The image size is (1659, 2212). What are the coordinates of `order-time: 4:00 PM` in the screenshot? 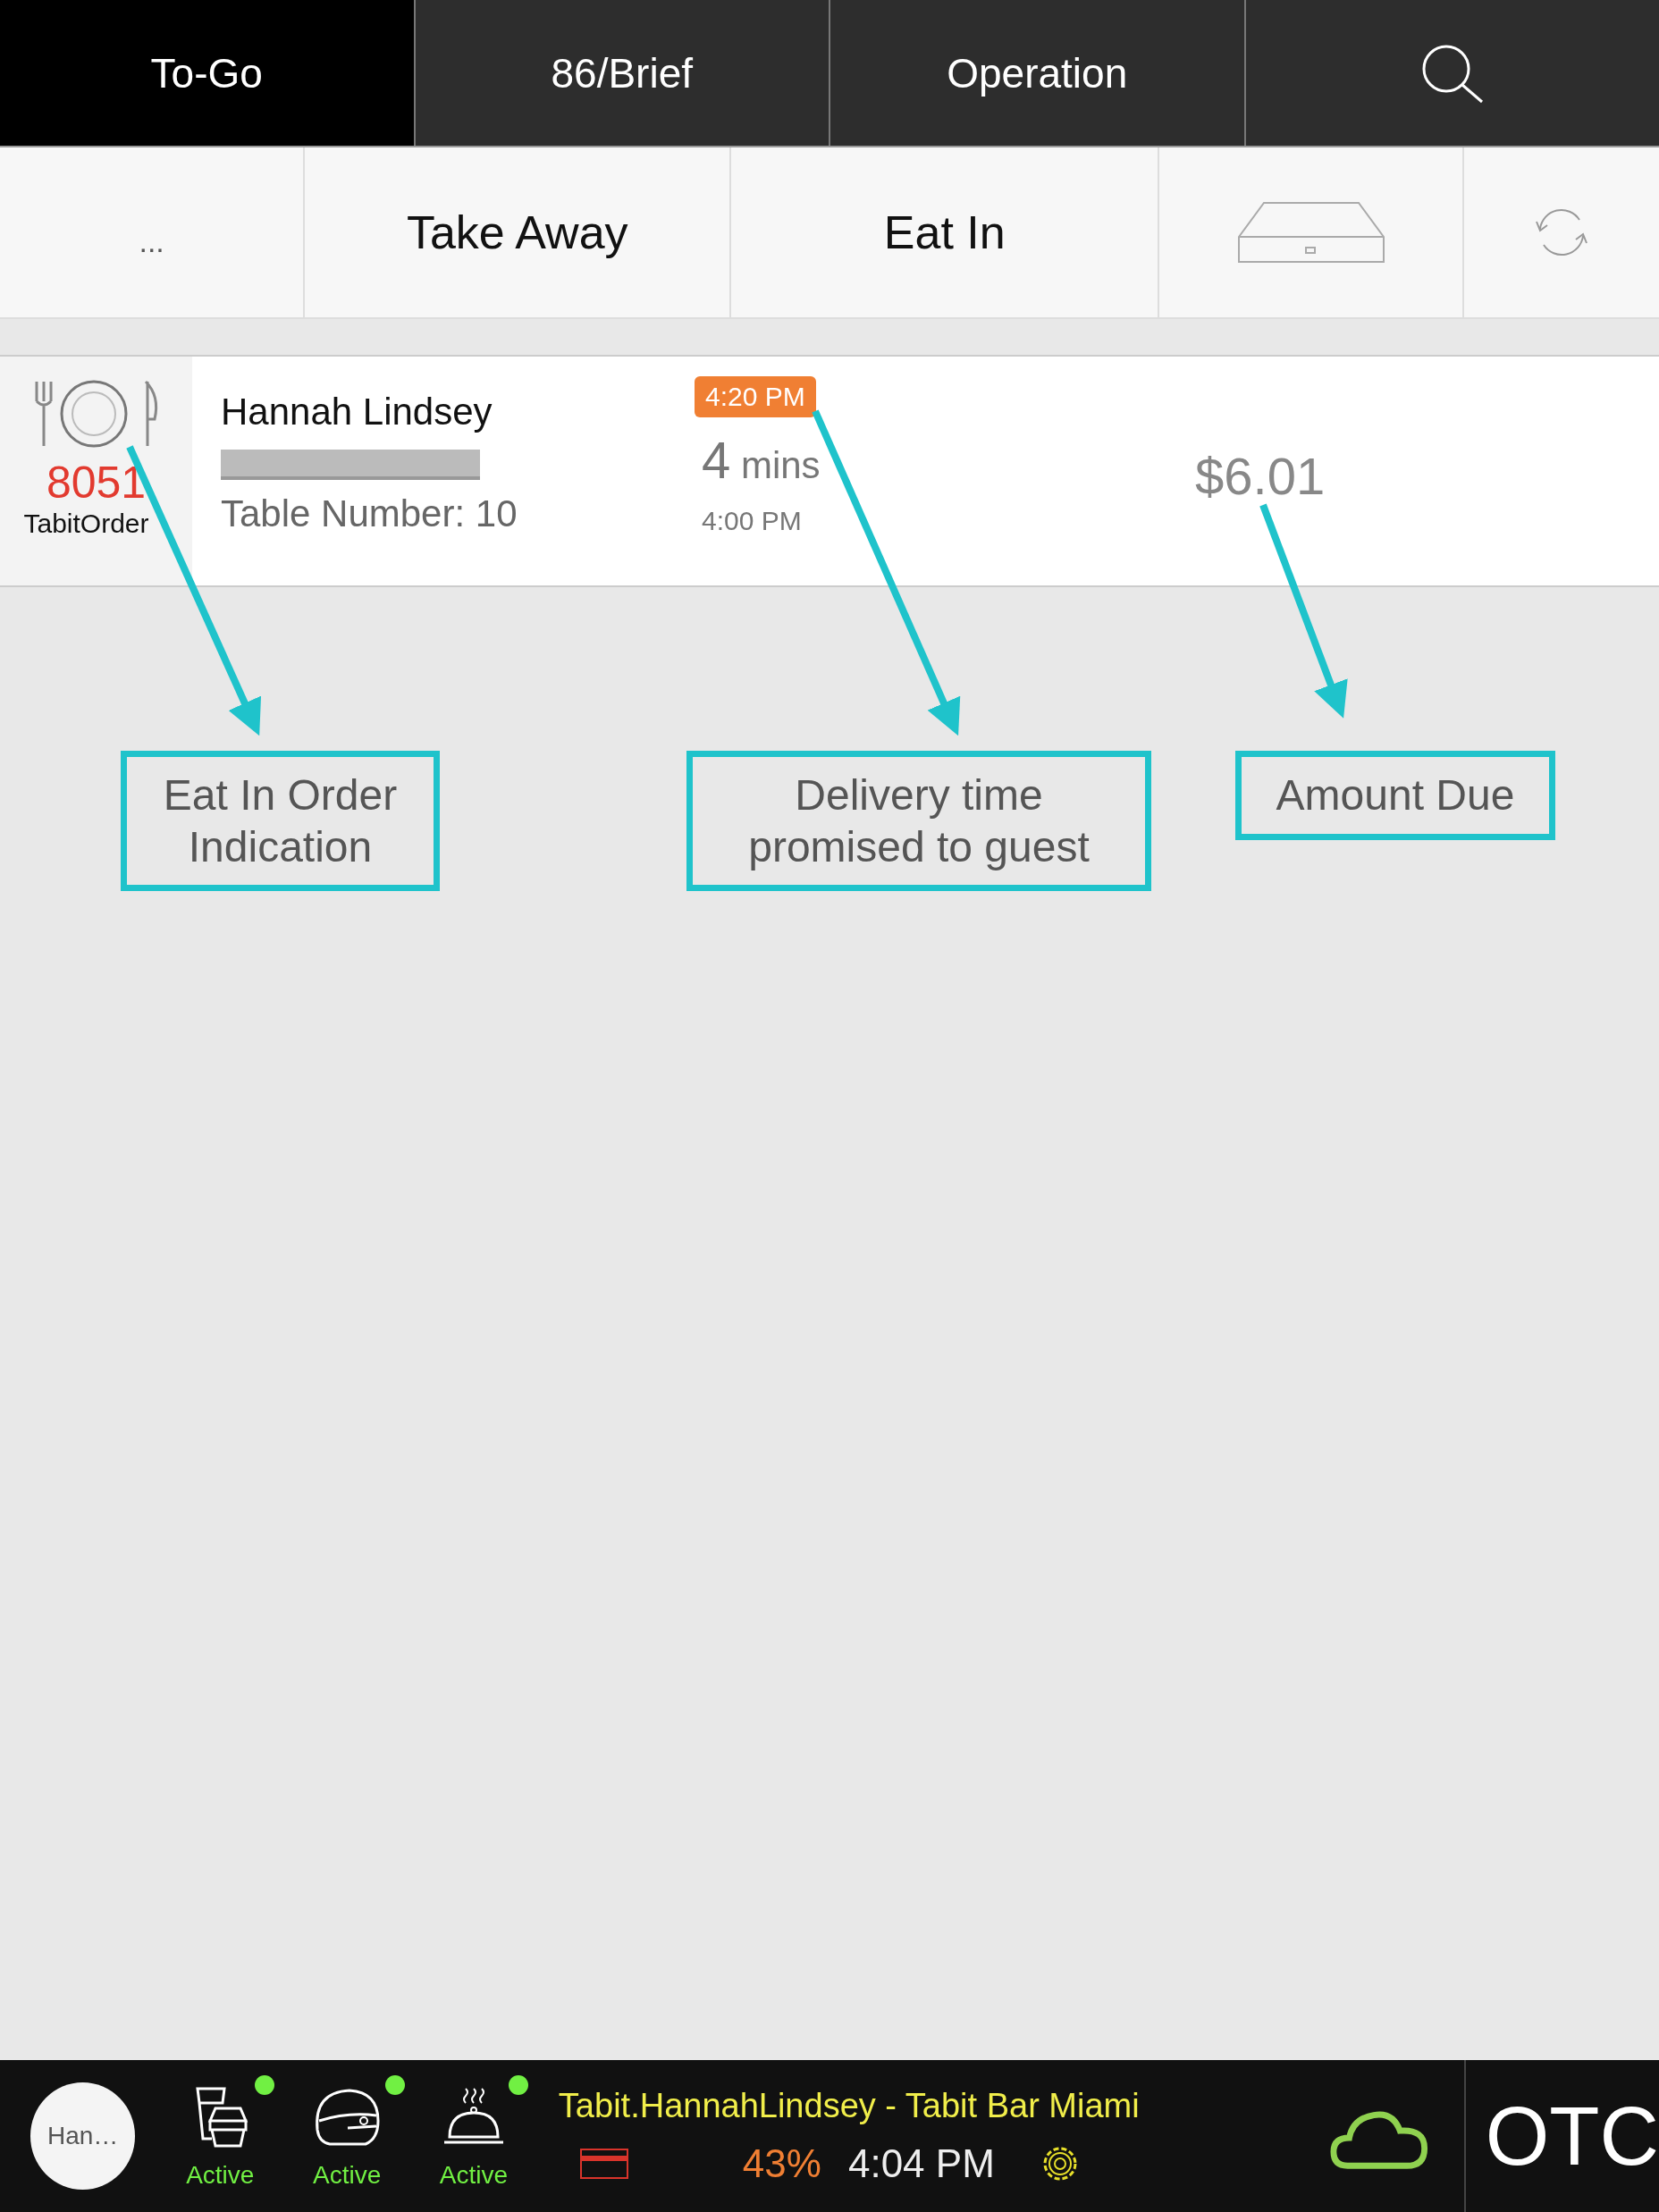 It's located at (752, 521).